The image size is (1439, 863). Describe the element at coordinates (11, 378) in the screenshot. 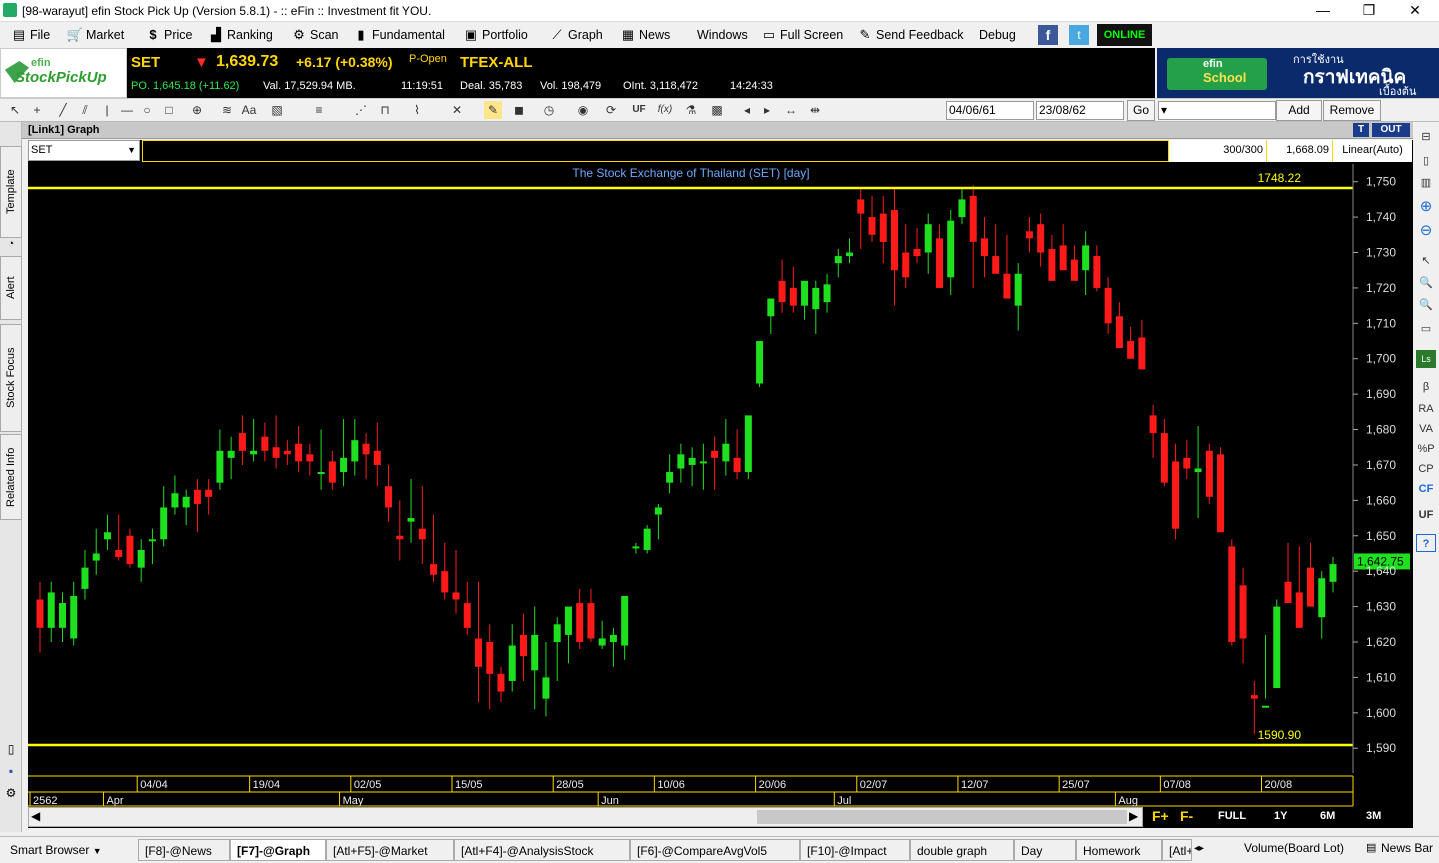

I see `tab-stock-focus: Stock Focus` at that location.